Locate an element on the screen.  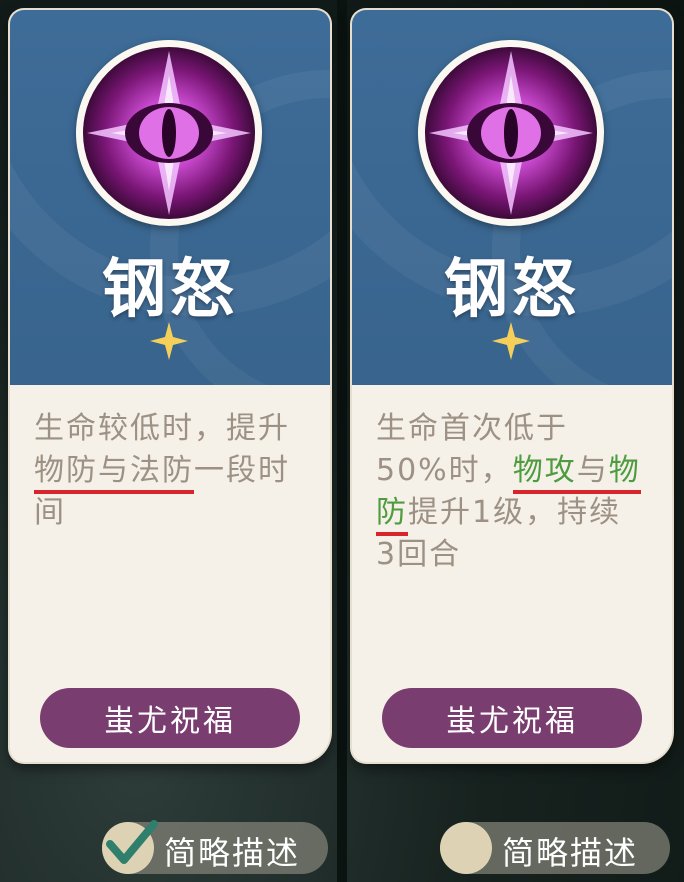
panel-divider is located at coordinates (342, 441).